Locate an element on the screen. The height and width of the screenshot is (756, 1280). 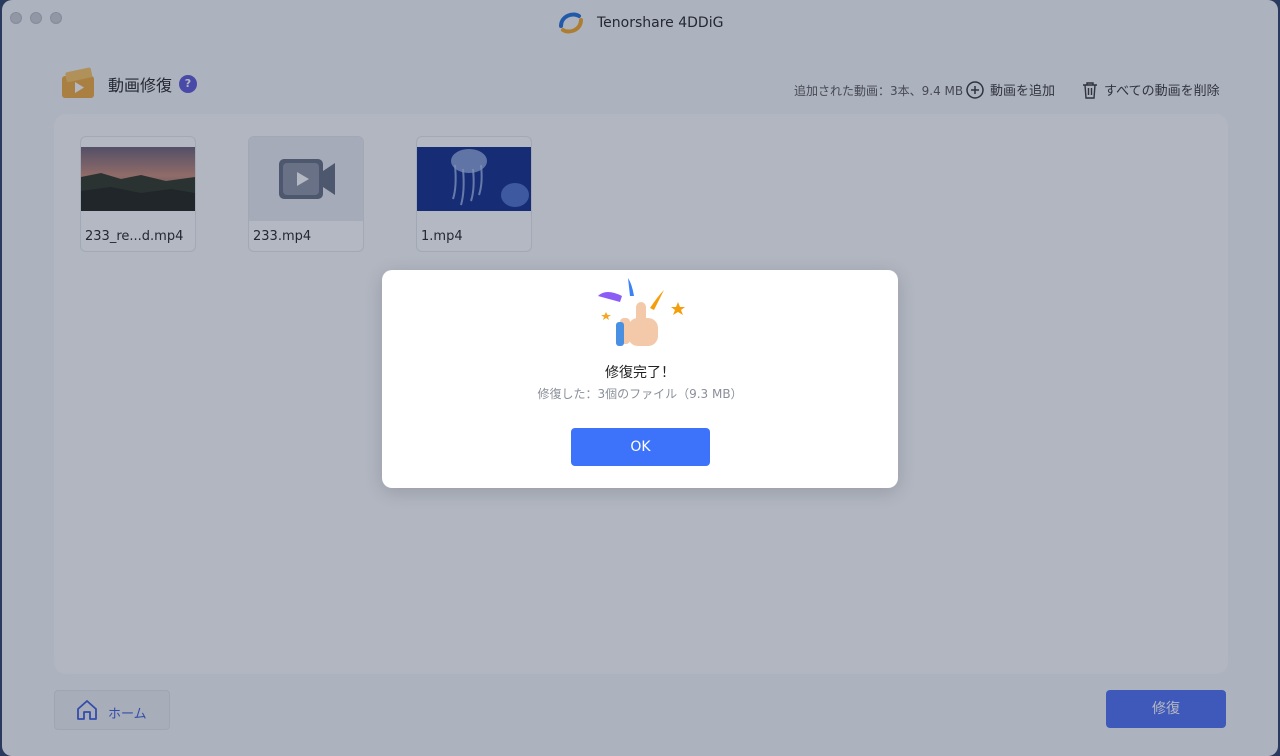
dialog-title: 修復完了！ is located at coordinates (640, 373).